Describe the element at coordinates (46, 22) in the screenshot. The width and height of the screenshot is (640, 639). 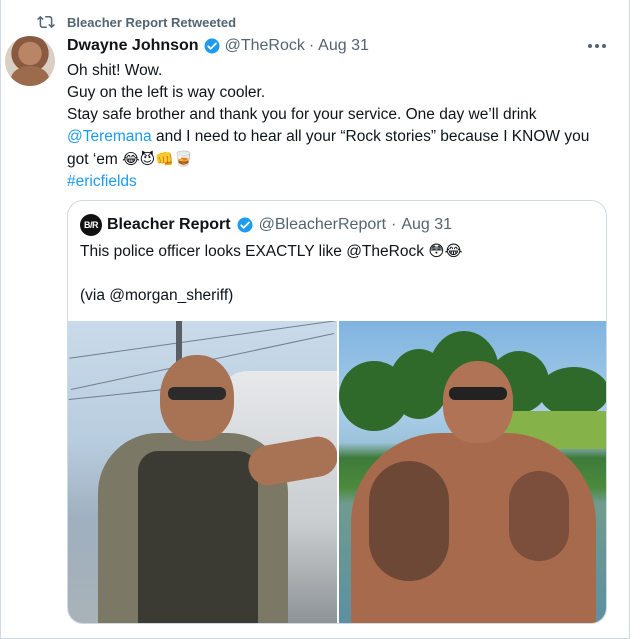
I see `retweet-icon` at that location.